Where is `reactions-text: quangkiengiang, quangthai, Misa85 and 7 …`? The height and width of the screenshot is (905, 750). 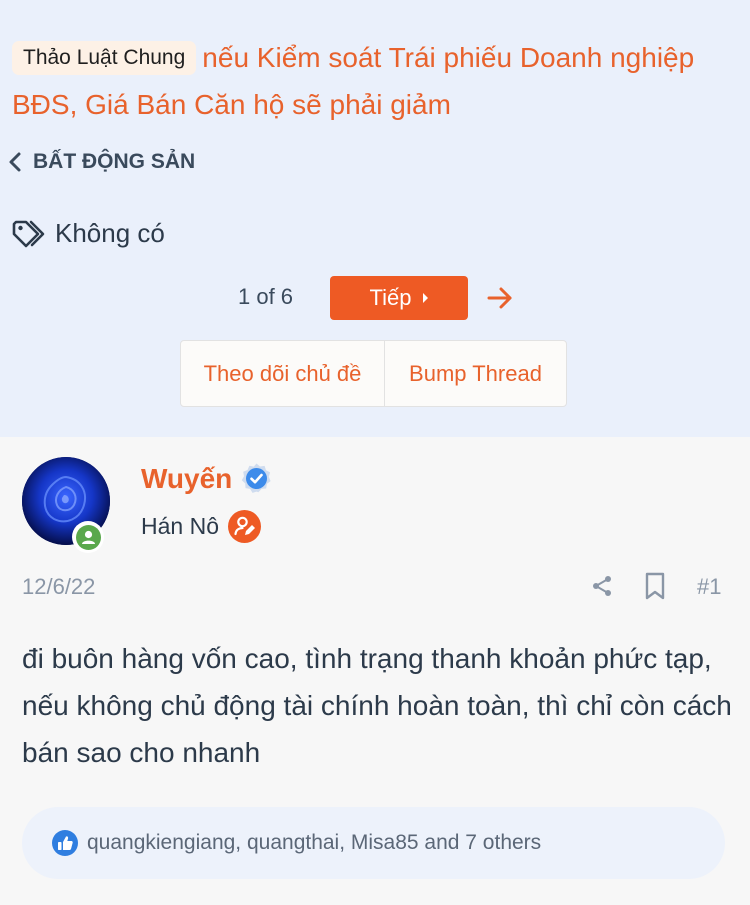 reactions-text: quangkiengiang, quangthai, Misa85 and 7 … is located at coordinates (314, 842).